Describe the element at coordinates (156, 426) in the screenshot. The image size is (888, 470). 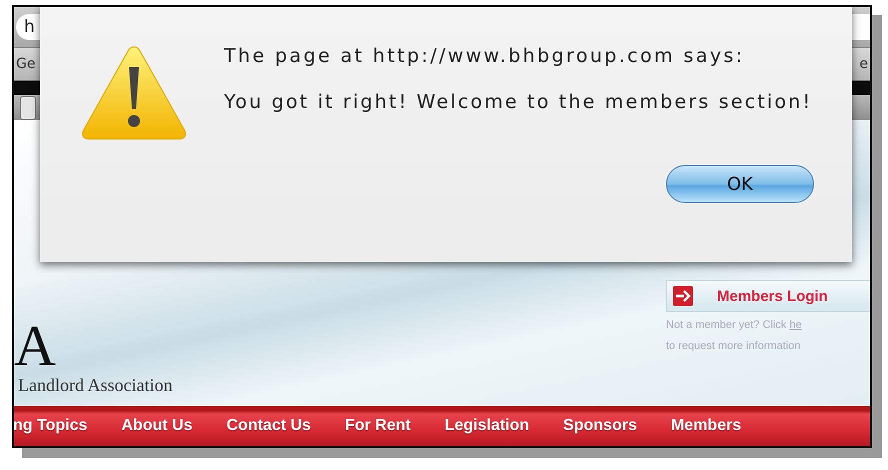
I see `nav-link: About Us` at that location.